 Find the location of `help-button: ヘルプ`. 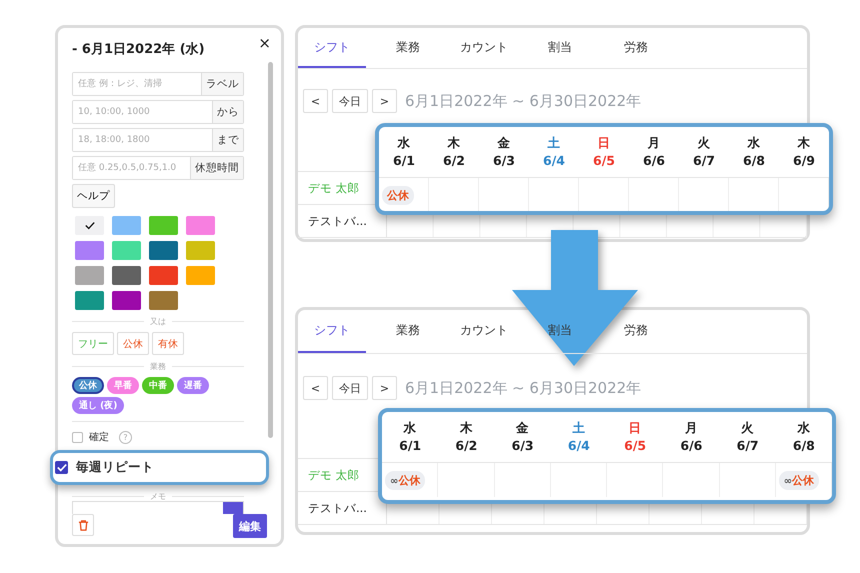

help-button: ヘルプ is located at coordinates (93, 196).